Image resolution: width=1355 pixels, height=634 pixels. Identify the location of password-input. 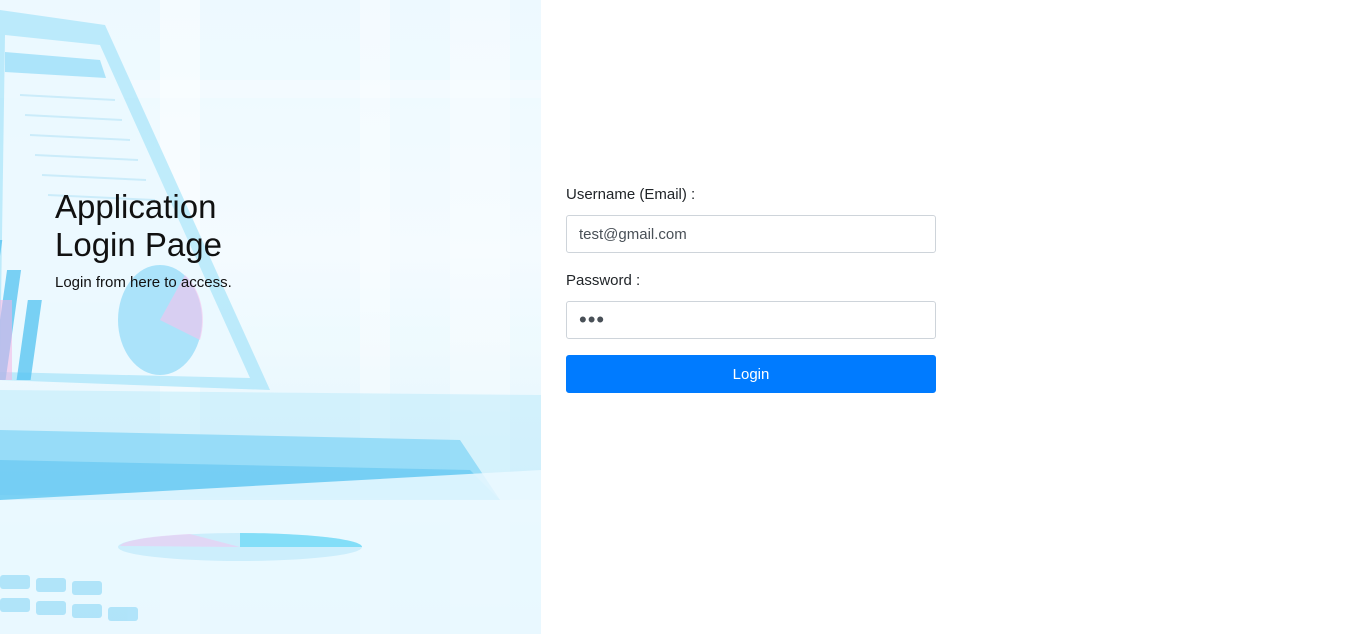
(751, 320).